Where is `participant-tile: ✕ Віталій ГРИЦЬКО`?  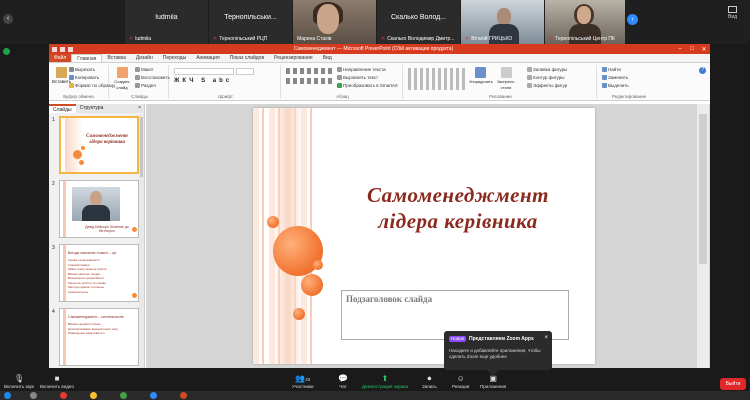
participant-tile: ✕ Віталій ГРИЦЬКО is located at coordinates (502, 22).